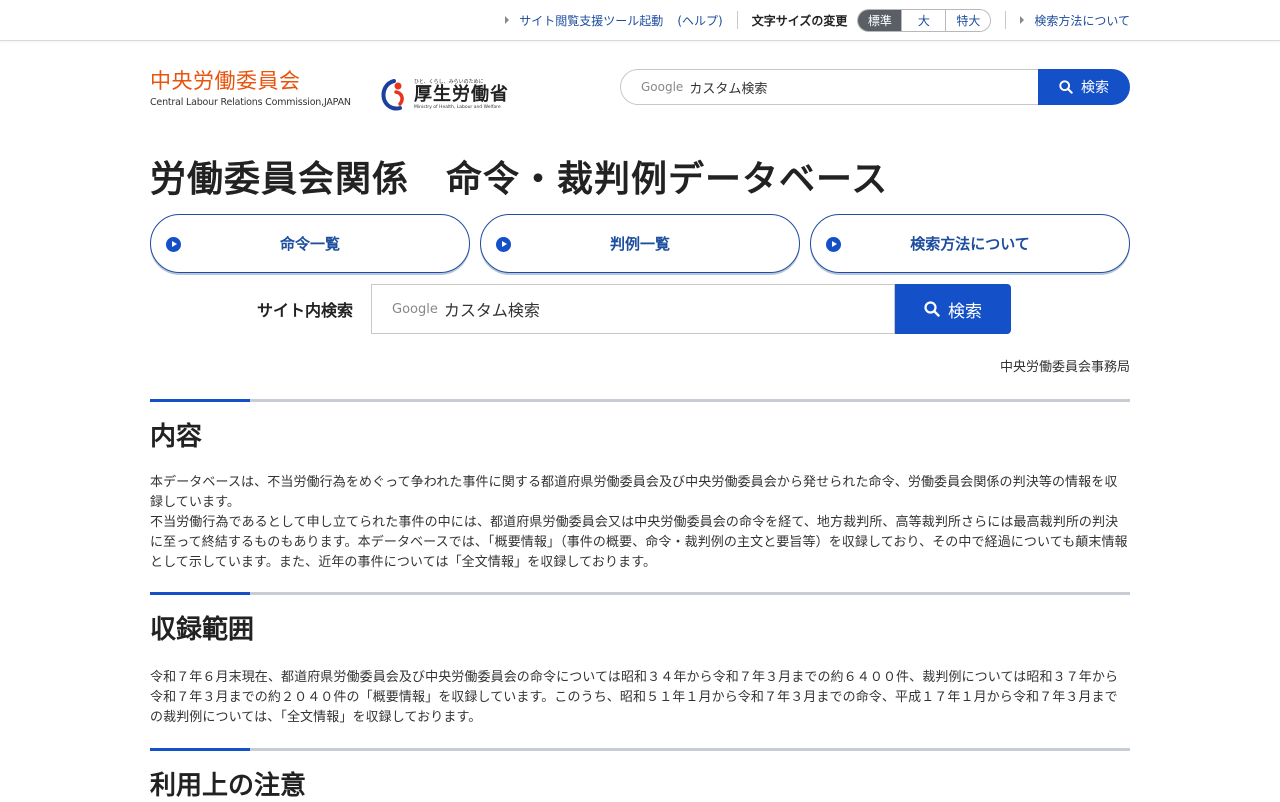  I want to click on site-search-button: 検索, so click(953, 309).